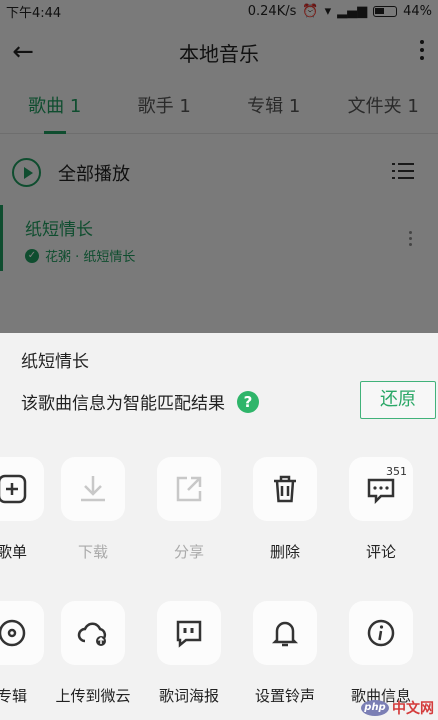 The width and height of the screenshot is (438, 720). Describe the element at coordinates (188, 552) in the screenshot. I see `action-label: 分享` at that location.